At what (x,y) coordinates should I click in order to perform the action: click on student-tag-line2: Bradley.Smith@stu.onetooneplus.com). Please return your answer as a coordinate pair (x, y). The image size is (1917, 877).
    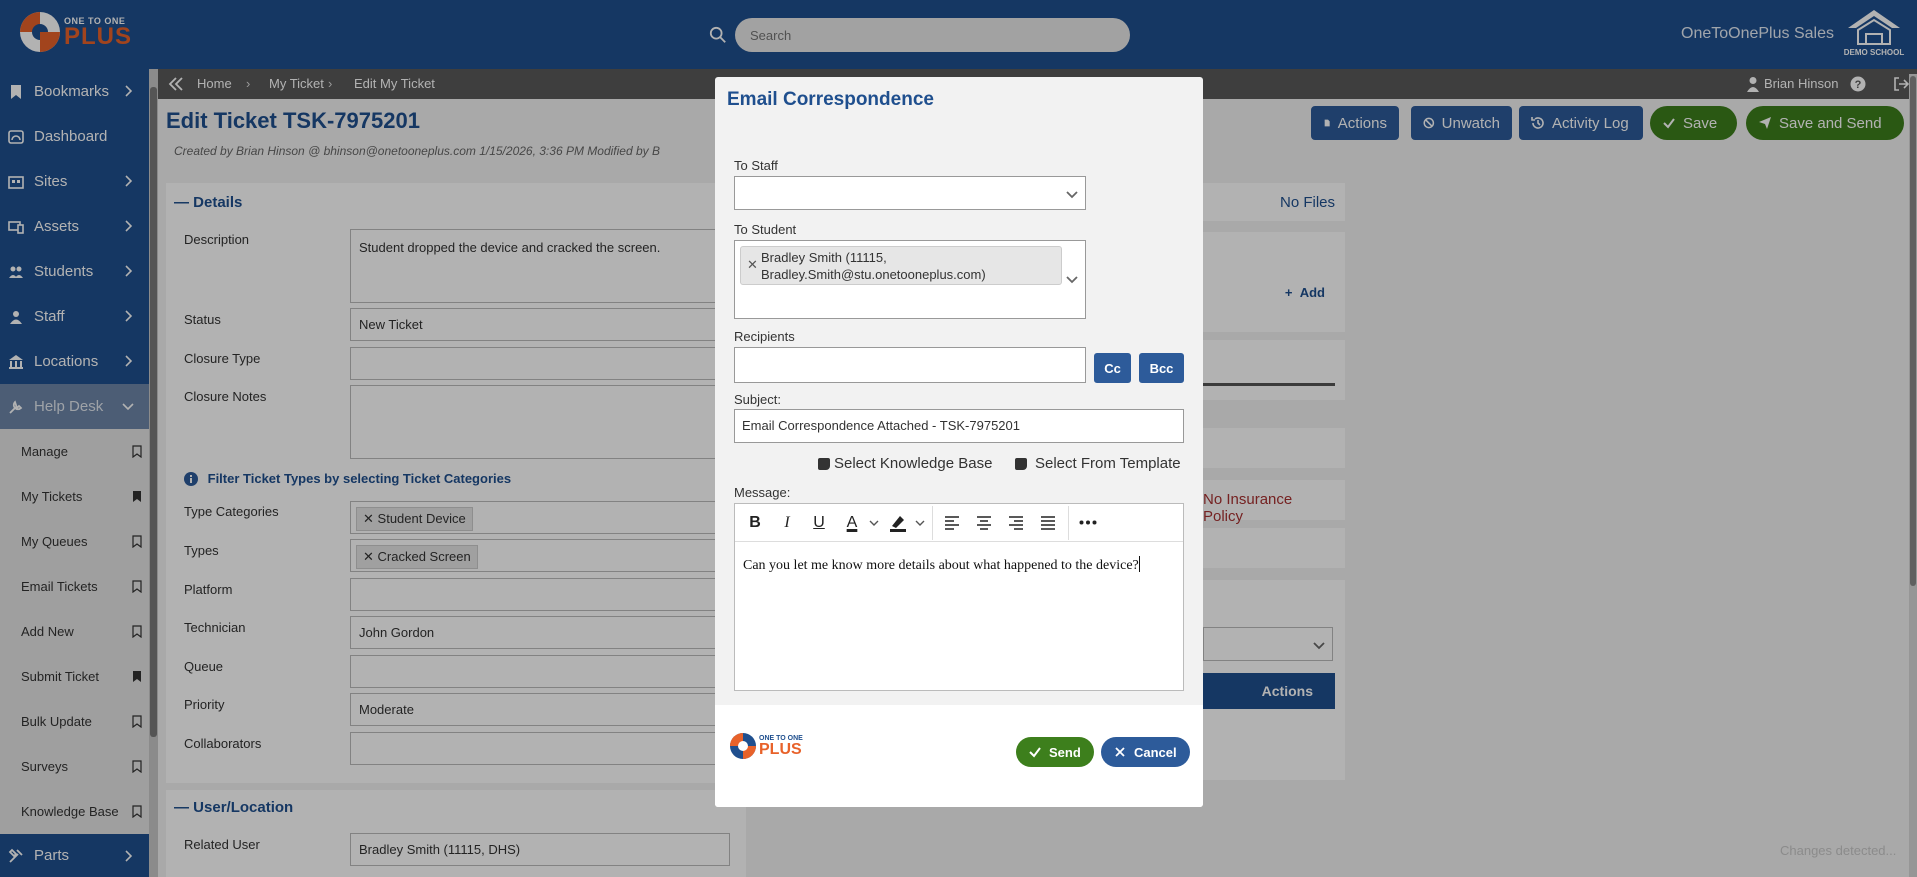
    Looking at the image, I should click on (873, 274).